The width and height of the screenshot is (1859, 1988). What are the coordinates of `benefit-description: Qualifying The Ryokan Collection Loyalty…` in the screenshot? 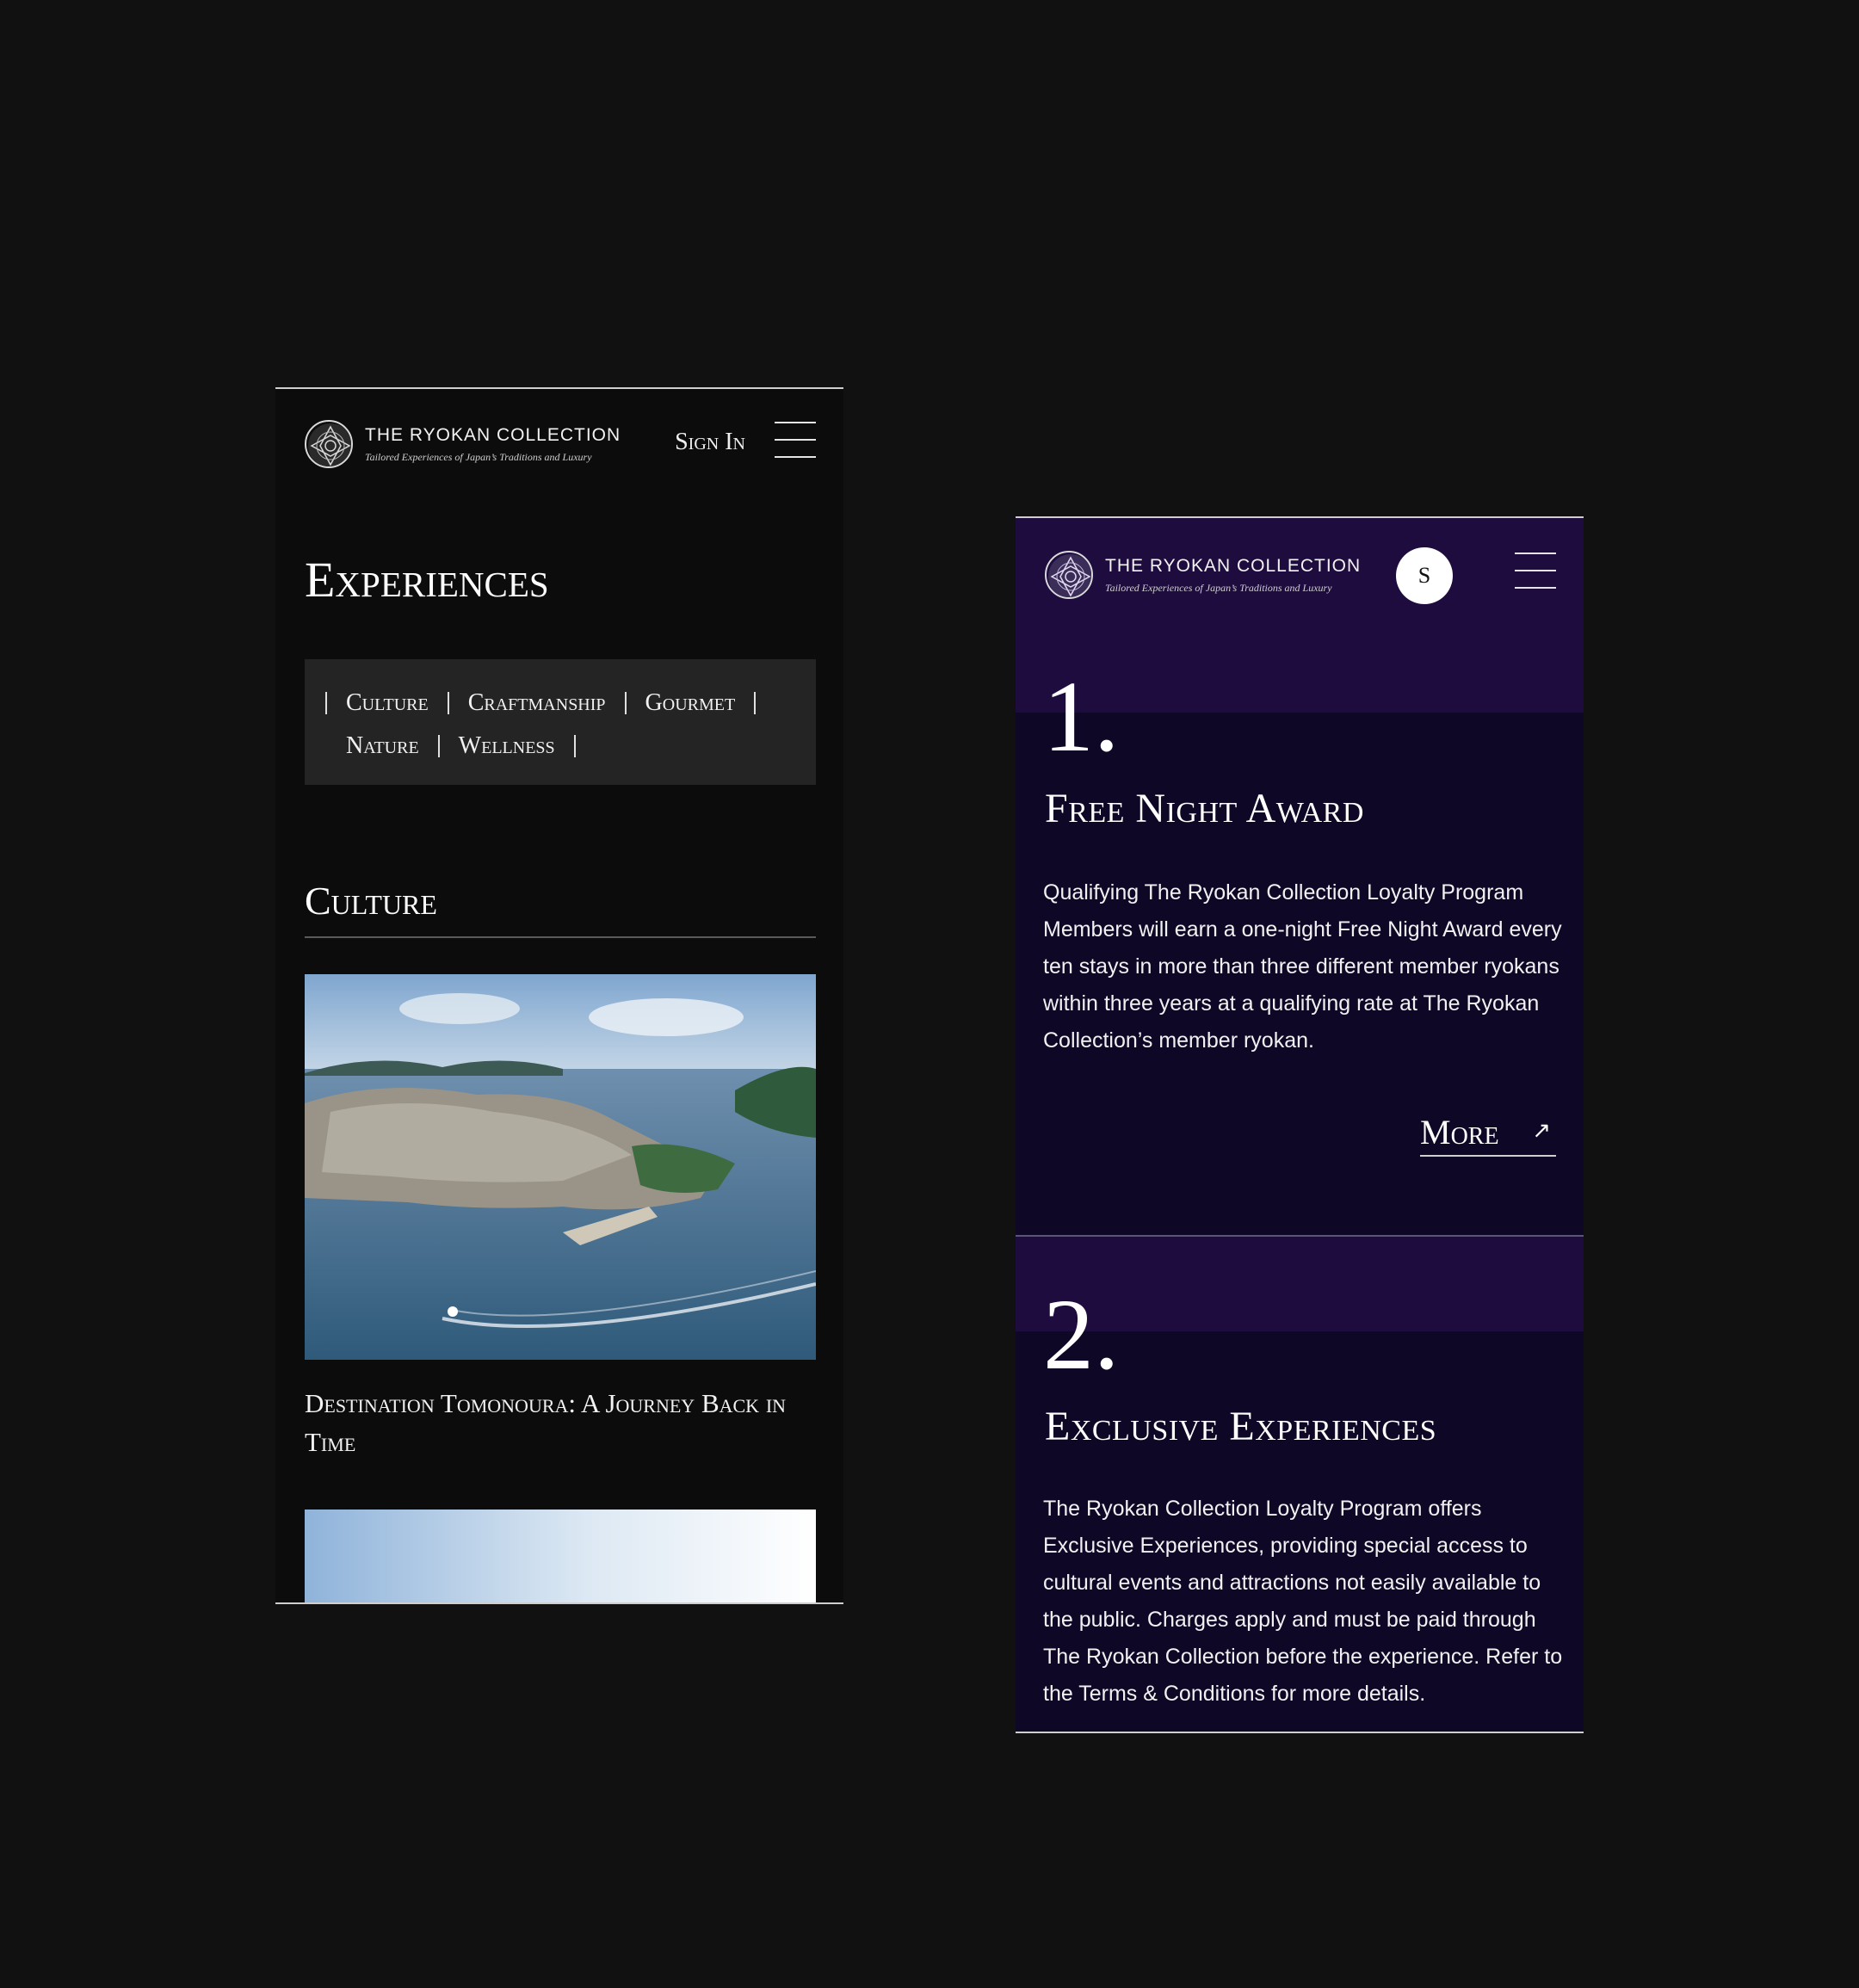 It's located at (1302, 966).